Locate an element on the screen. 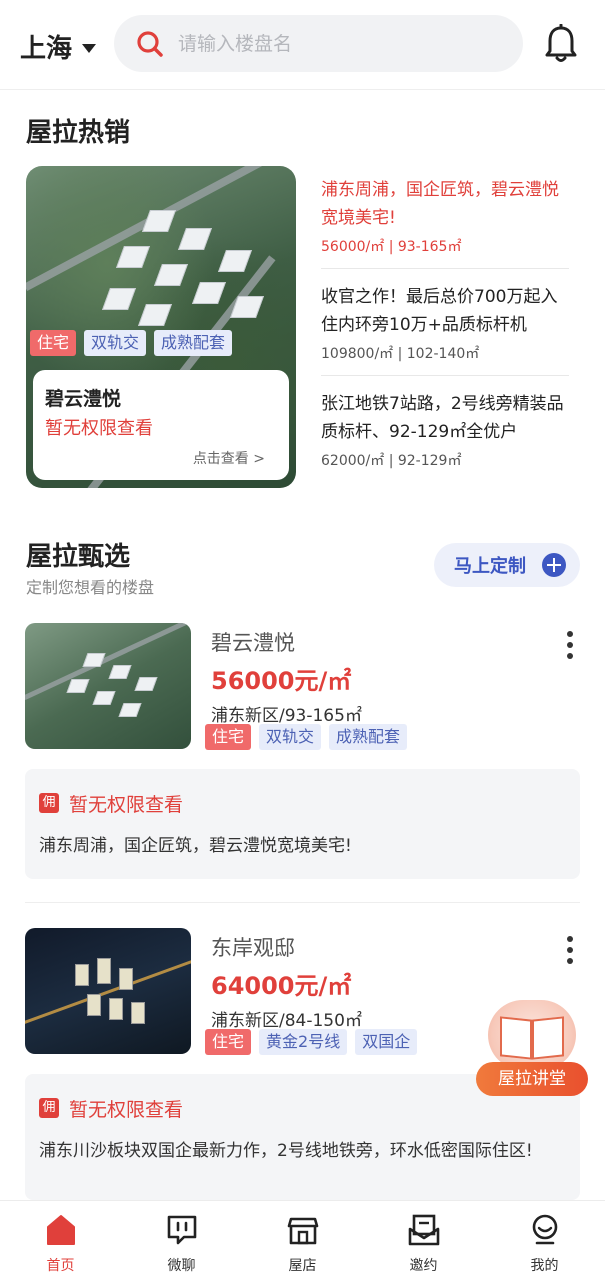  invite-icon is located at coordinates (424, 1230).